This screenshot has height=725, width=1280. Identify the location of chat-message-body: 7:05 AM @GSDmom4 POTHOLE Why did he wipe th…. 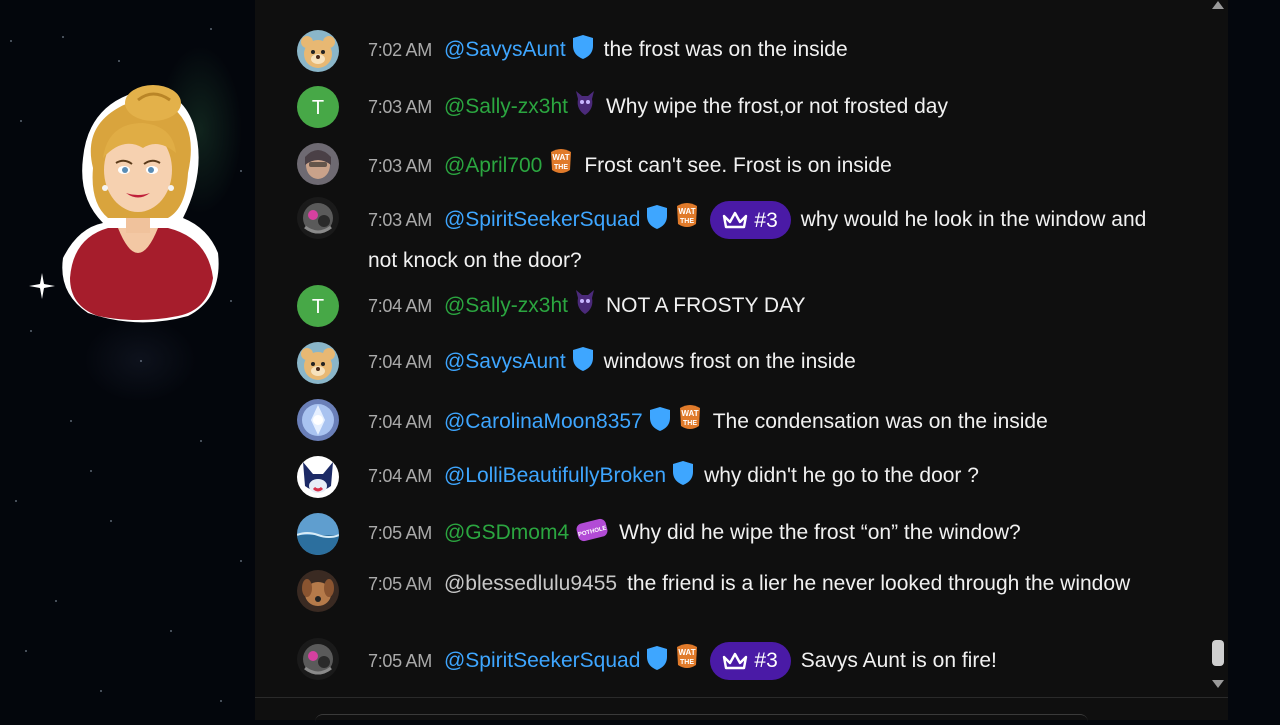
(758, 535).